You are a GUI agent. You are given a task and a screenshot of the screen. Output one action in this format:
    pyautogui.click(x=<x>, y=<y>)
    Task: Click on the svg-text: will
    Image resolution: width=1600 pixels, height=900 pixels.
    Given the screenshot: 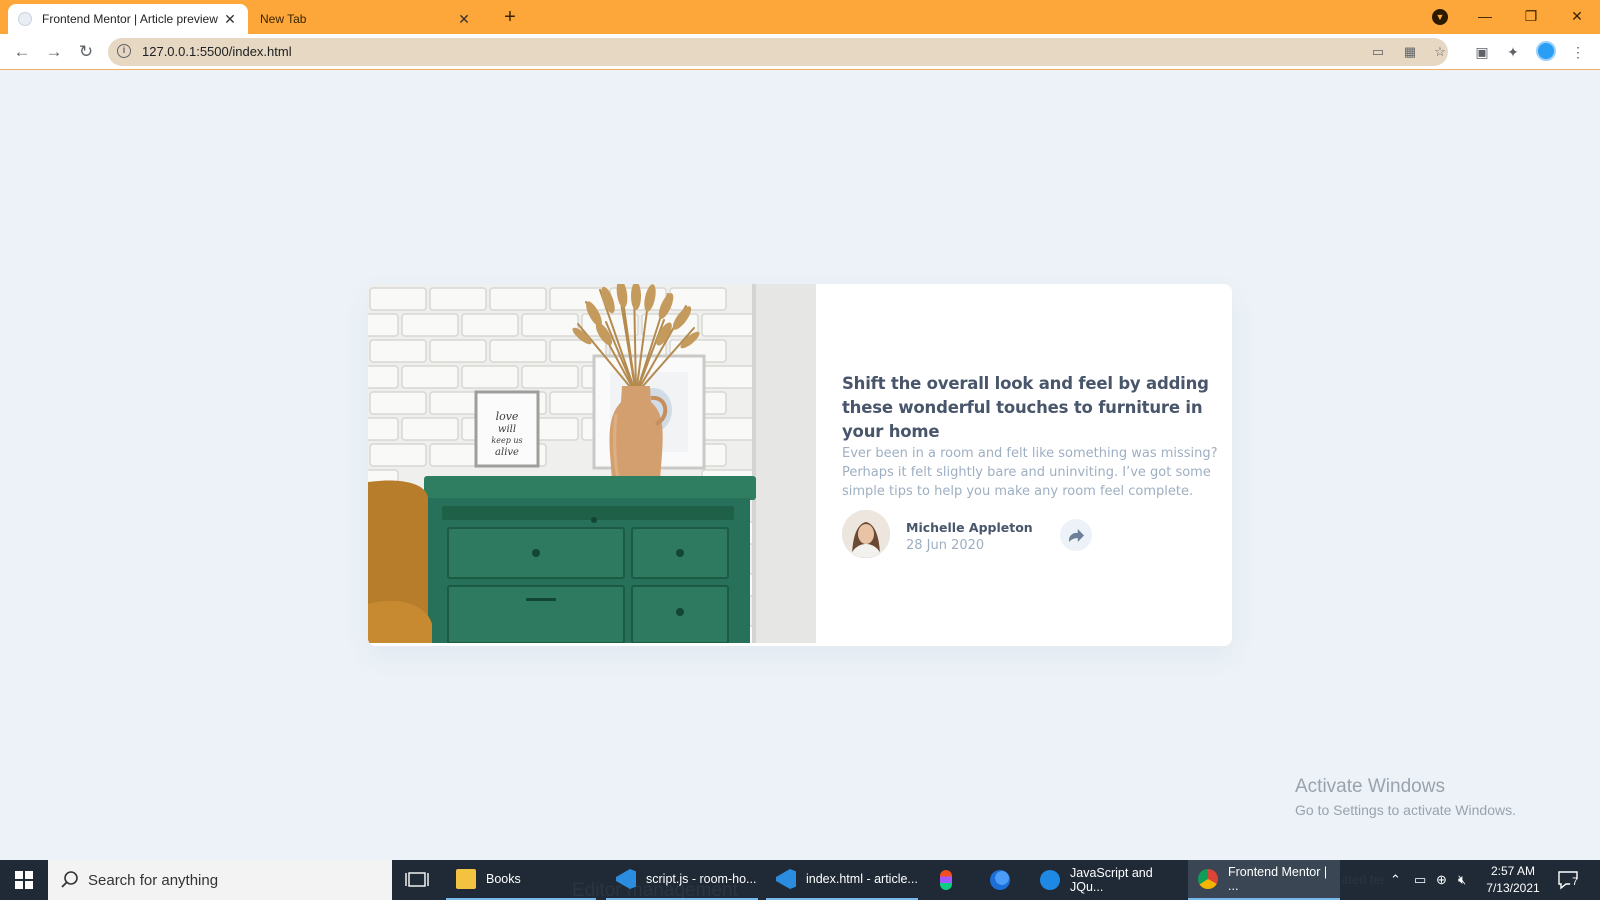 What is the action you would take?
    pyautogui.click(x=507, y=429)
    